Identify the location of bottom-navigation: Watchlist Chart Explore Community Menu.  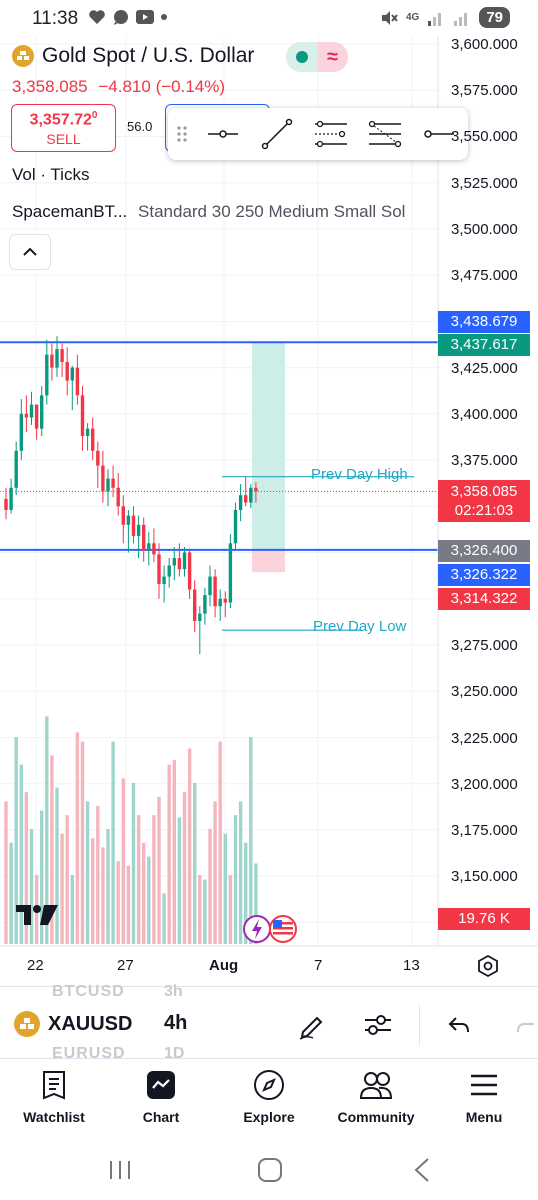
(269, 1100).